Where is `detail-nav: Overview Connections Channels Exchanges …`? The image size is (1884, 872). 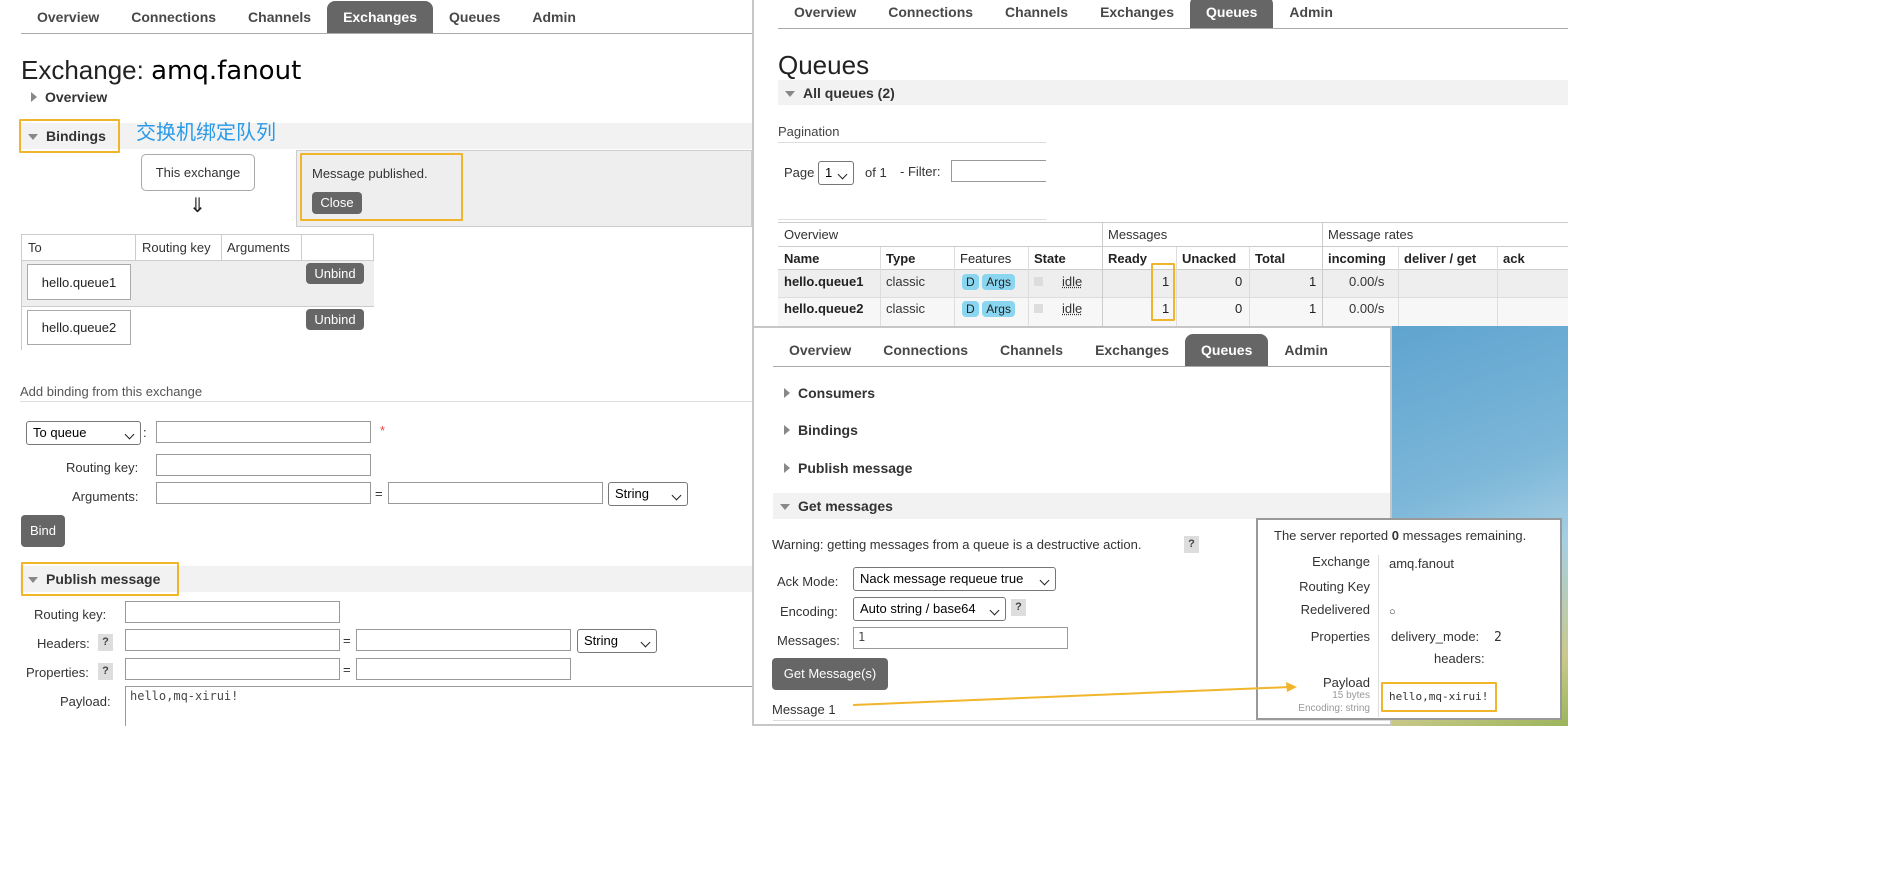 detail-nav: Overview Connections Channels Exchanges … is located at coordinates (1058, 350).